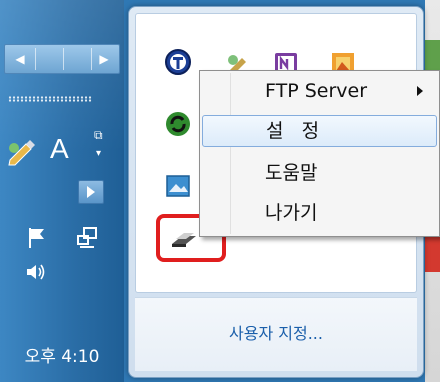 This screenshot has height=382, width=440. What do you see at coordinates (98, 135) in the screenshot?
I see `ime-mode-icon: ⧉` at bounding box center [98, 135].